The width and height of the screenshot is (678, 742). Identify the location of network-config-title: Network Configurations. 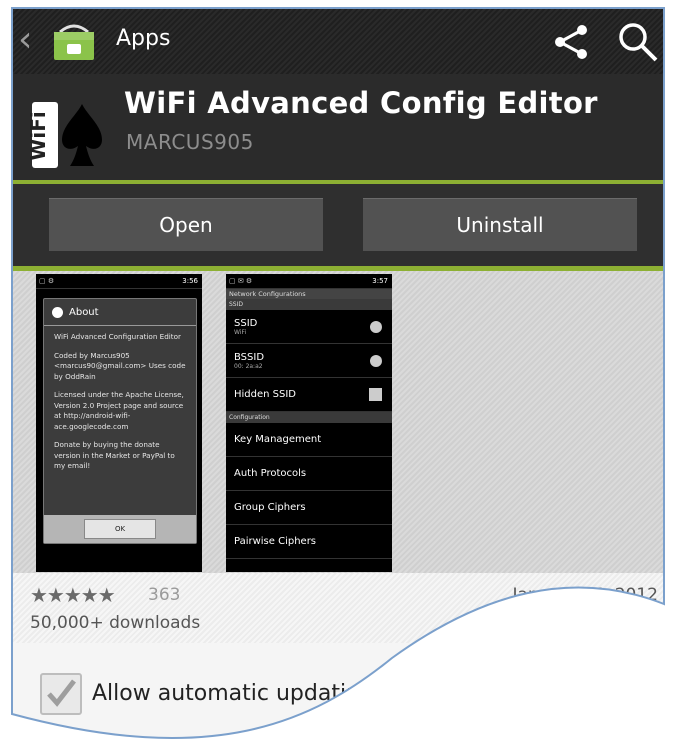
(309, 294).